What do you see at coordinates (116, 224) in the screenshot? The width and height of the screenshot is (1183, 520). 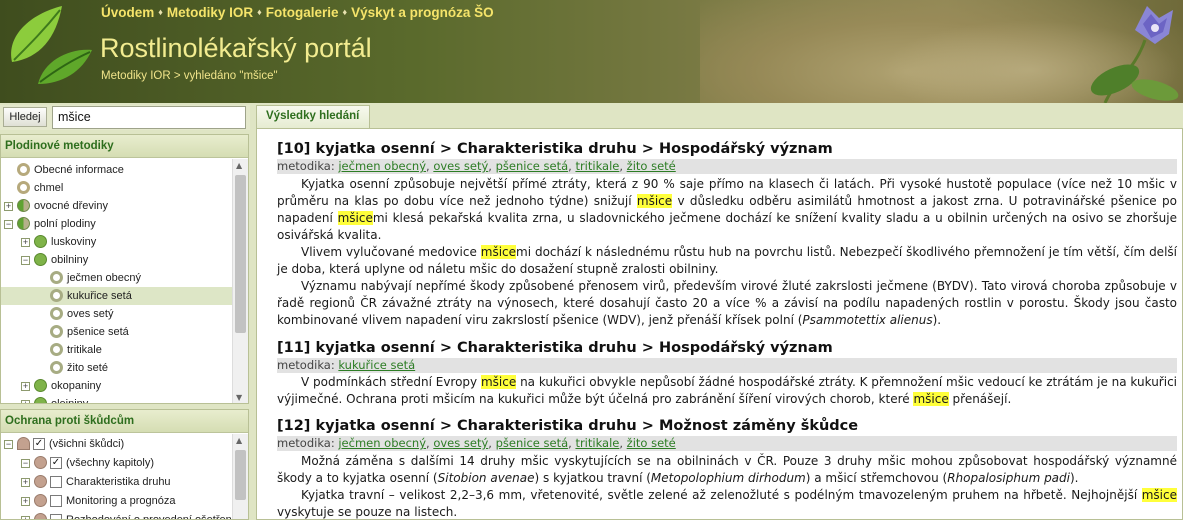 I see `tree-item-polni-plodiny: − polní plodiny` at bounding box center [116, 224].